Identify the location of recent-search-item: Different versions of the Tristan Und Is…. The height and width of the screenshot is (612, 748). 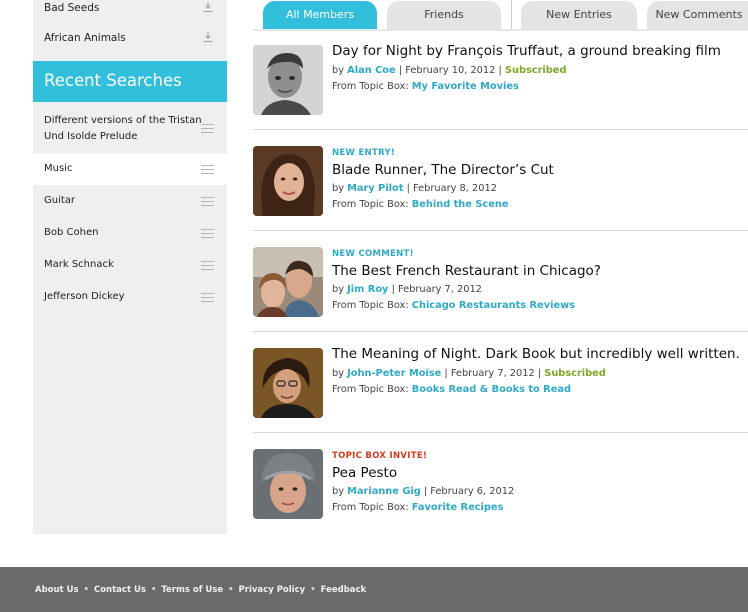
(130, 130).